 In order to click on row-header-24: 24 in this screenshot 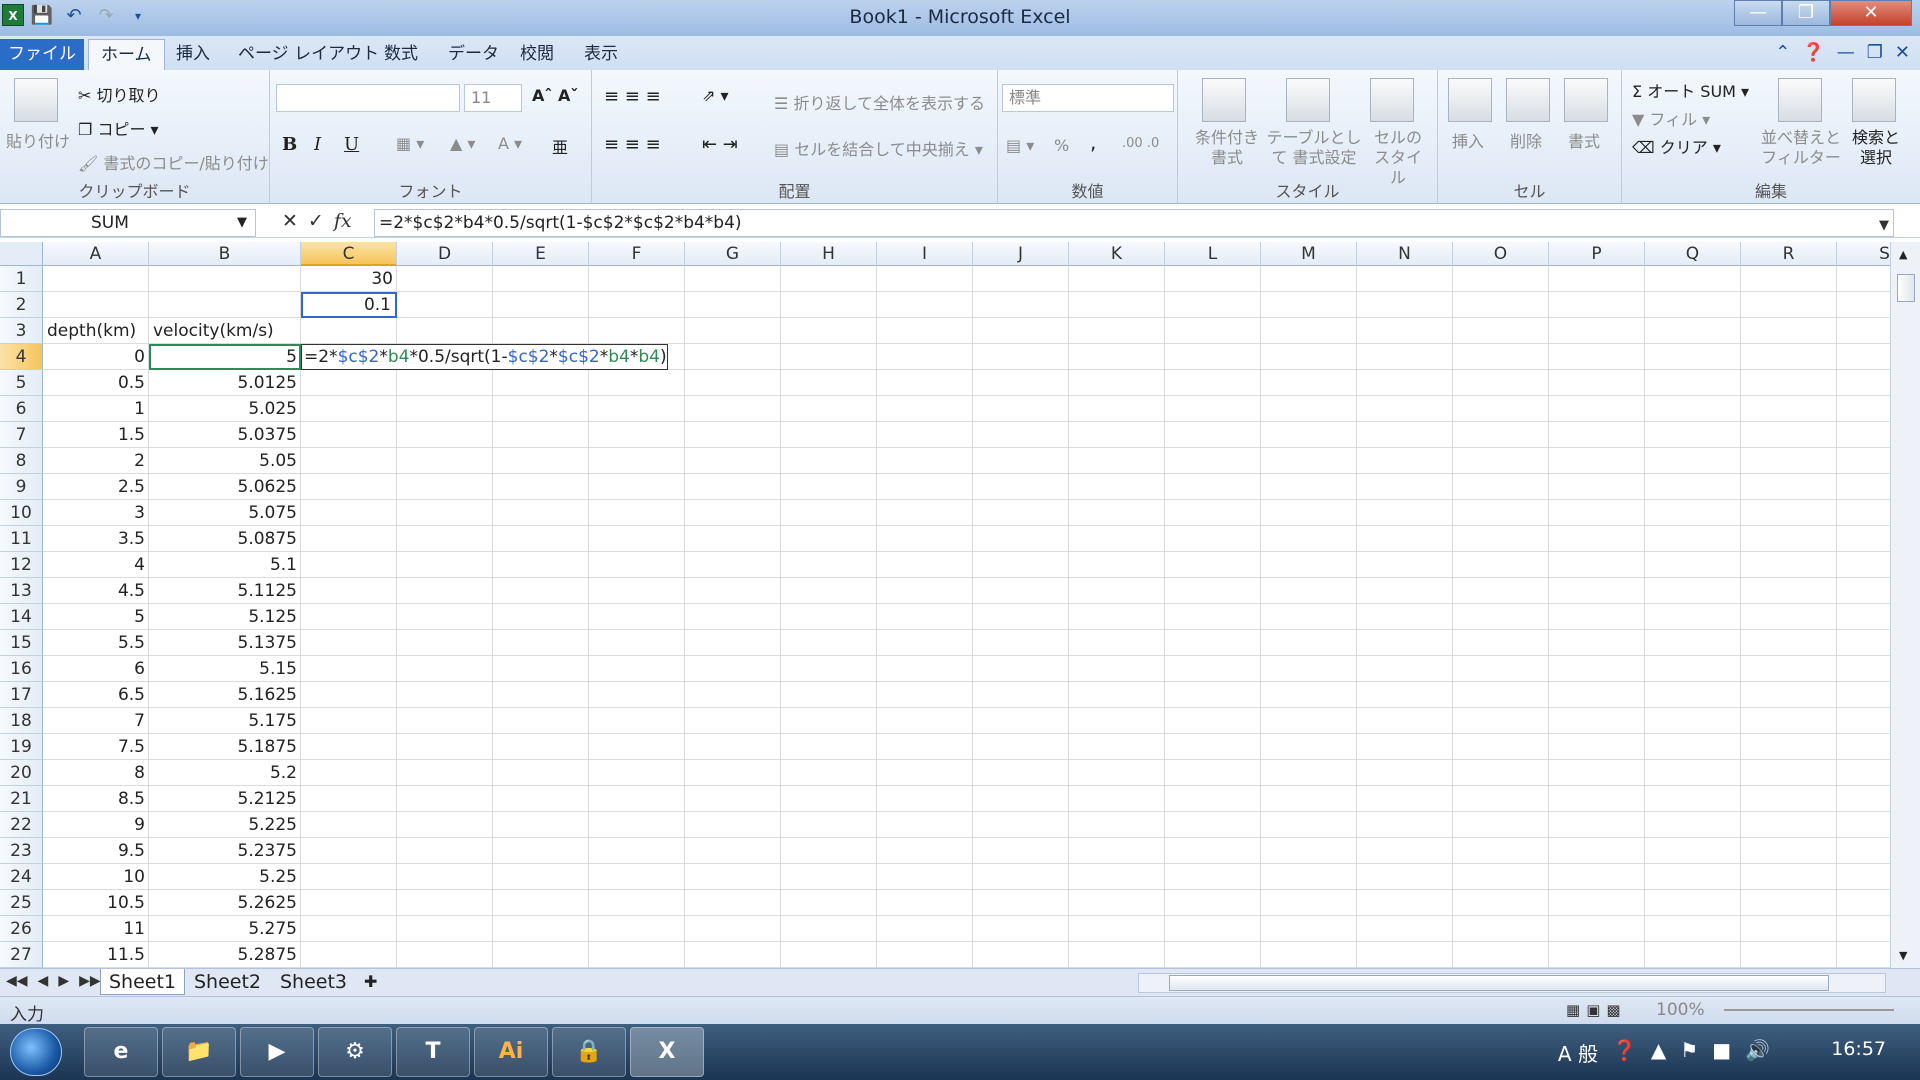, I will do `click(21, 877)`.